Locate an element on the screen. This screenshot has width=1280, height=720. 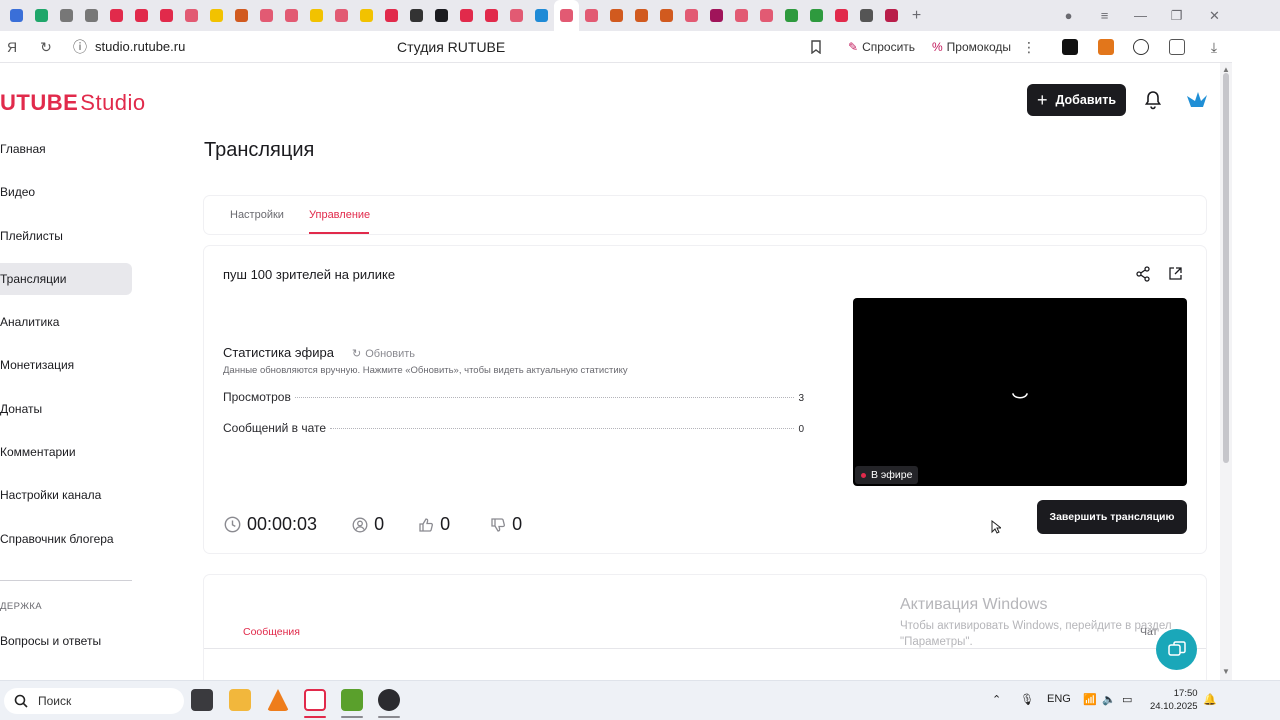
more-vertical-icon: ⋮ is located at coordinates (1029, 47).